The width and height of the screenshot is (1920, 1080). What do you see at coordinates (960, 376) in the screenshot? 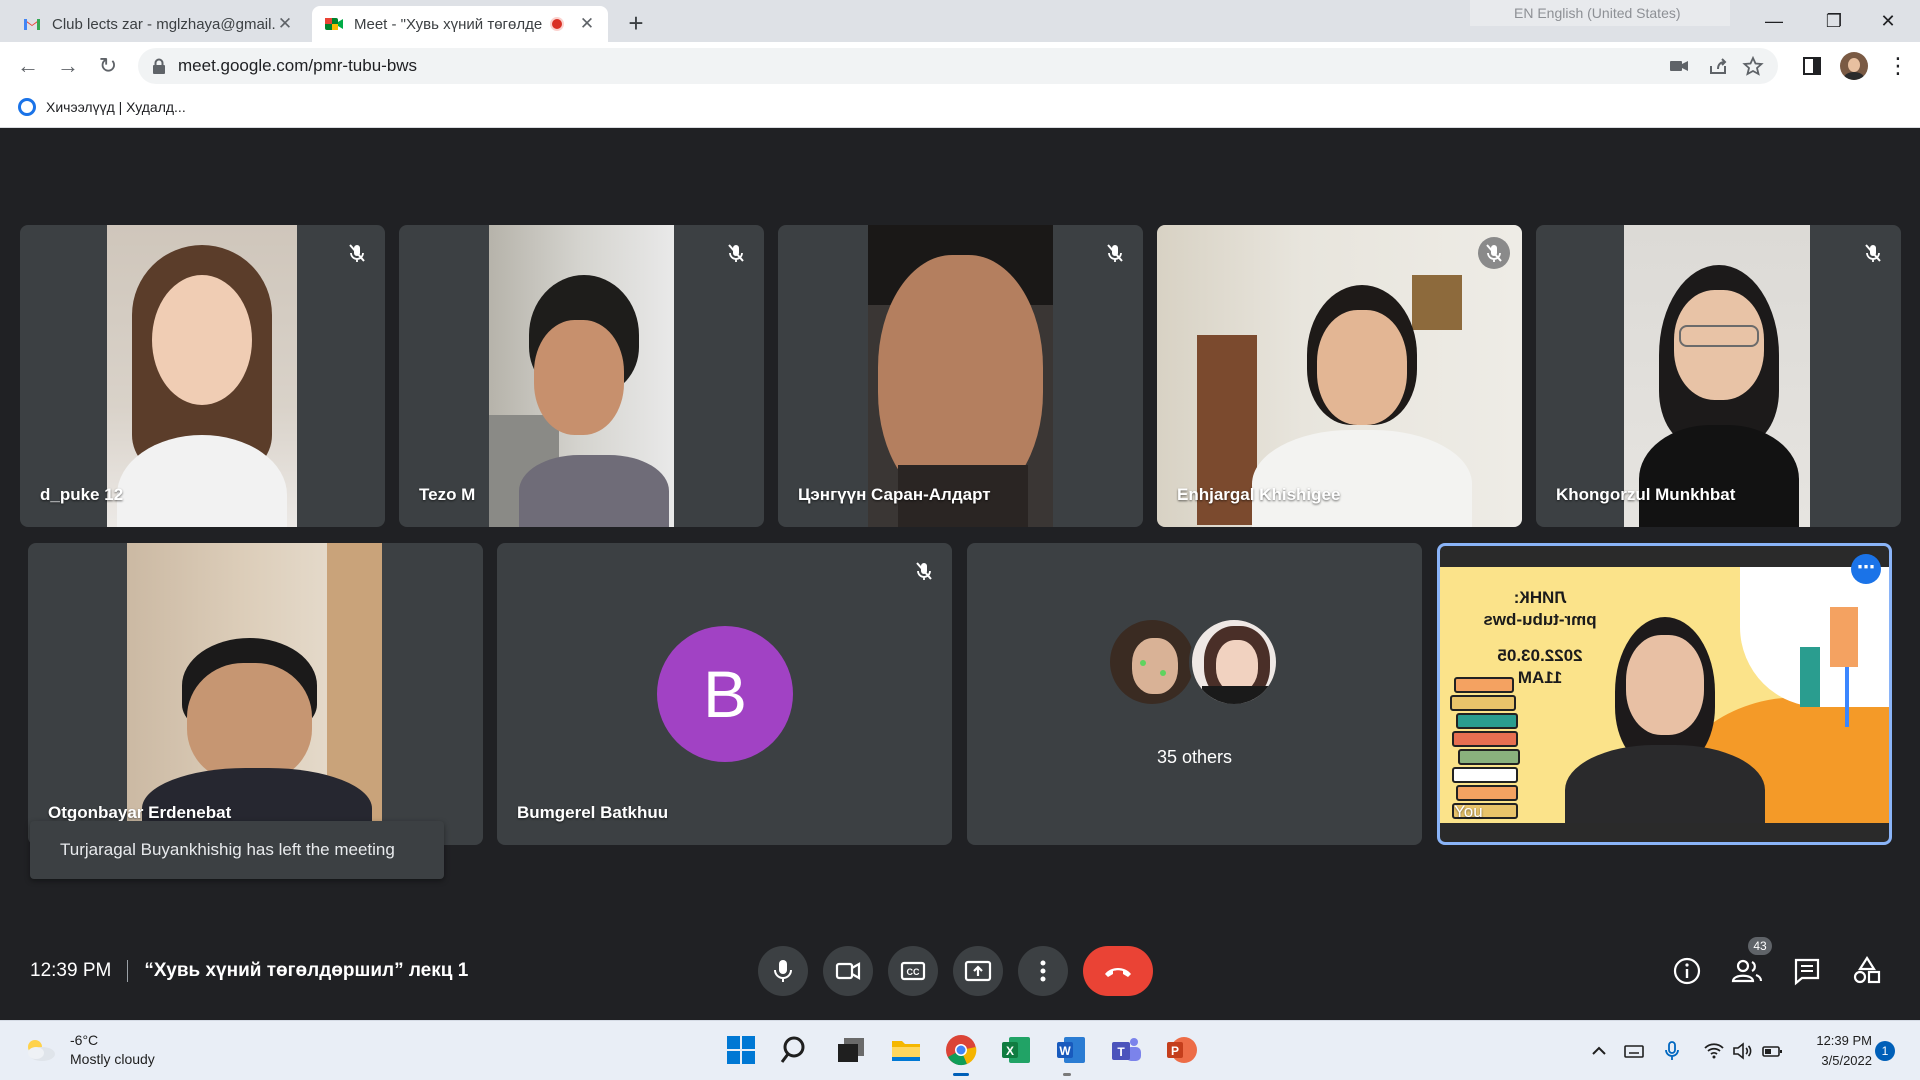
I see `participant-tile: Цэнгүүн Саран-Алдарт` at bounding box center [960, 376].